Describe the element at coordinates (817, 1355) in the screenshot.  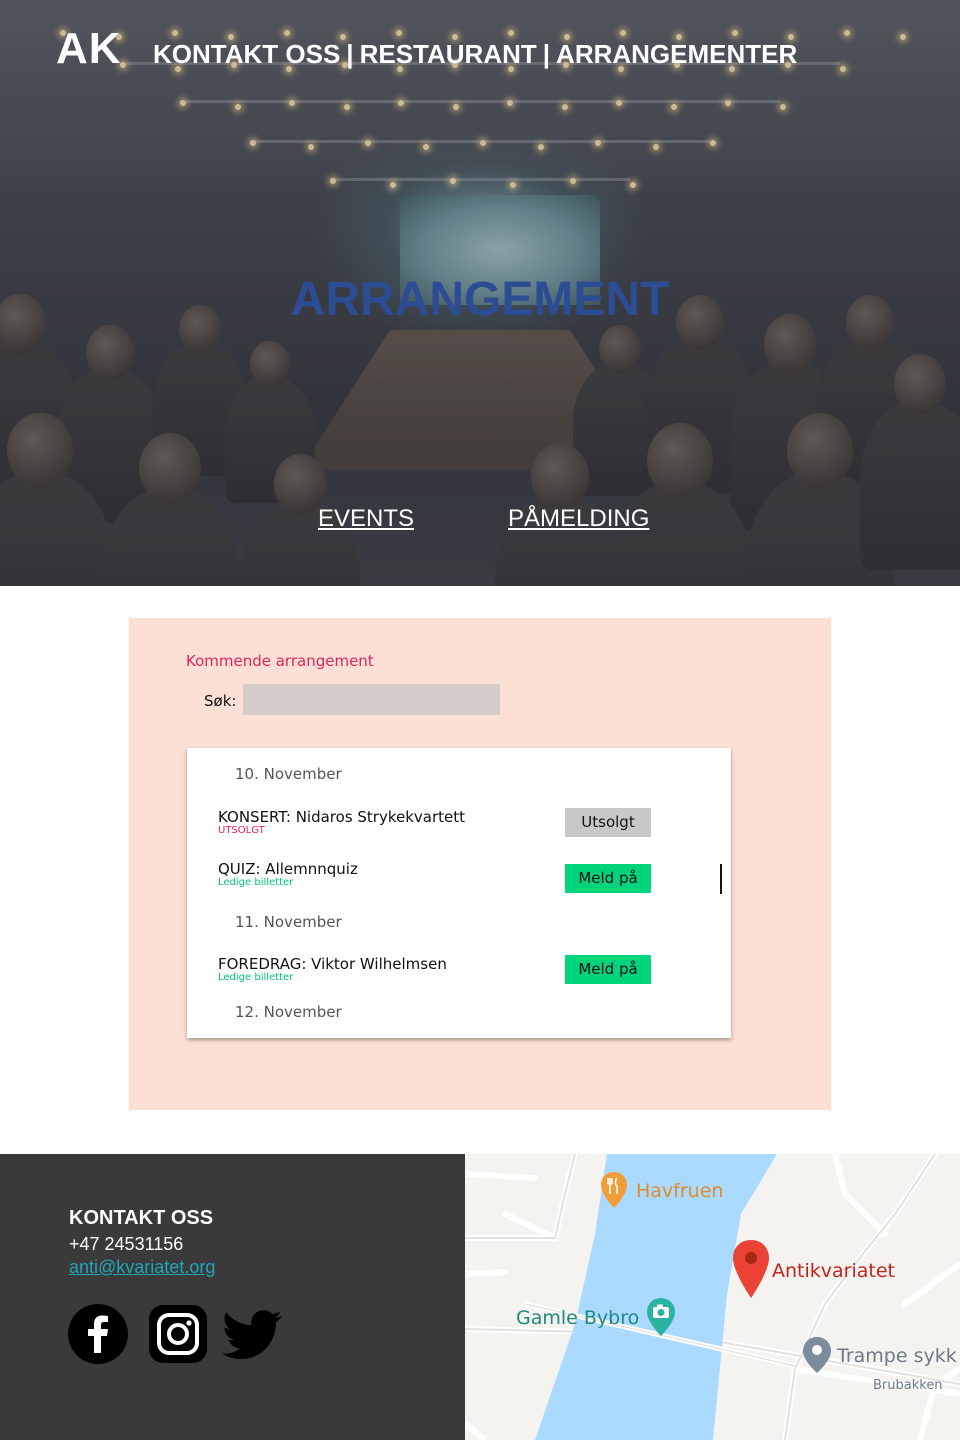
I see `shop-pin-icon` at that location.